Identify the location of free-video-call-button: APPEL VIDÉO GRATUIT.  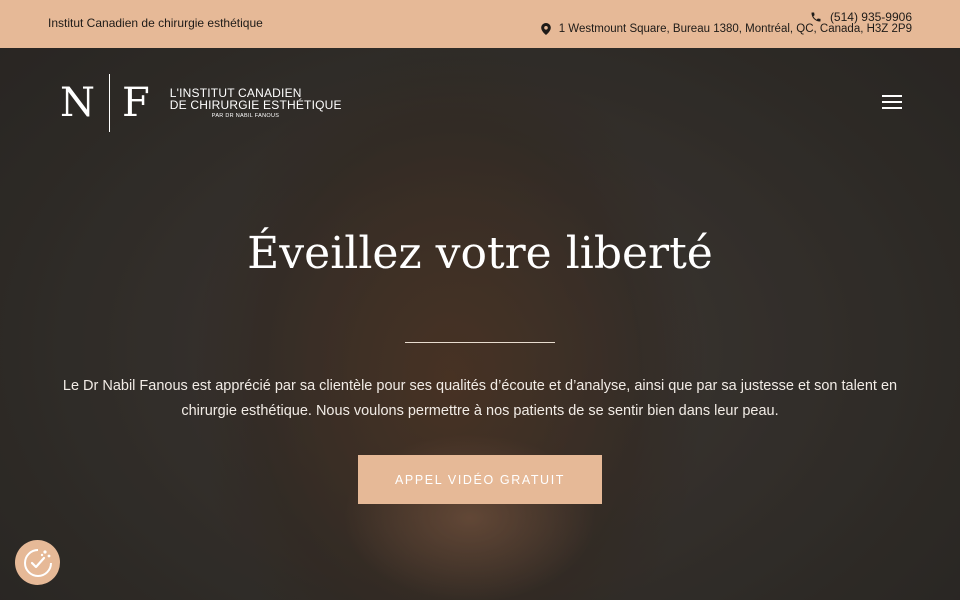
(480, 479).